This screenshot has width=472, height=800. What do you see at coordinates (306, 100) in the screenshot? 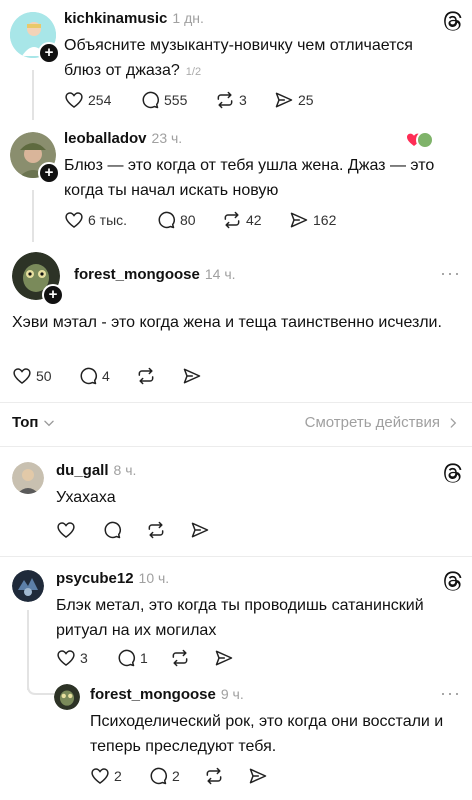
I see `share-count: 25` at bounding box center [306, 100].